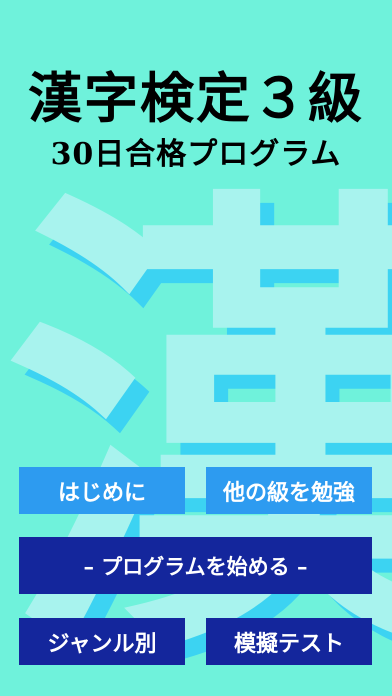 The width and height of the screenshot is (392, 696). Describe the element at coordinates (196, 98) in the screenshot. I see `app-title: 漢字検定３級` at that location.